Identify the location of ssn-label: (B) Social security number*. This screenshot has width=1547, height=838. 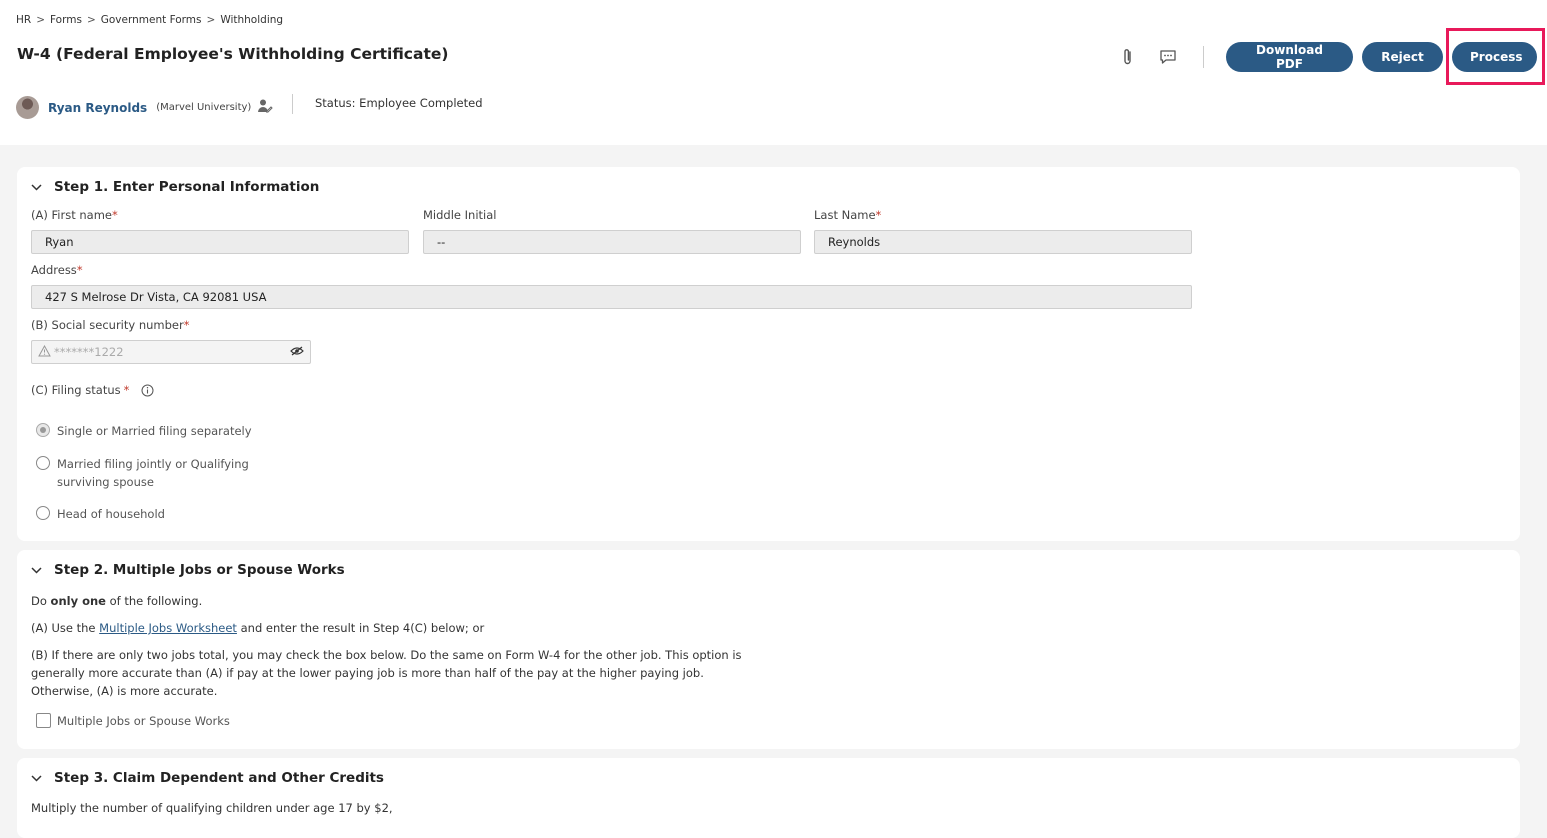
(110, 325).